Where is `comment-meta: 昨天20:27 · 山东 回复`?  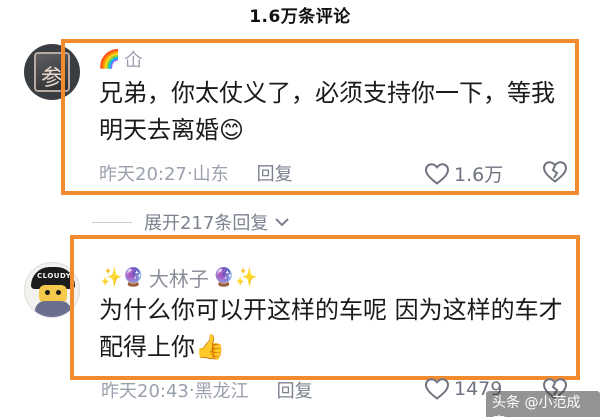
comment-meta: 昨天20:27 · 山东 回复 is located at coordinates (196, 173).